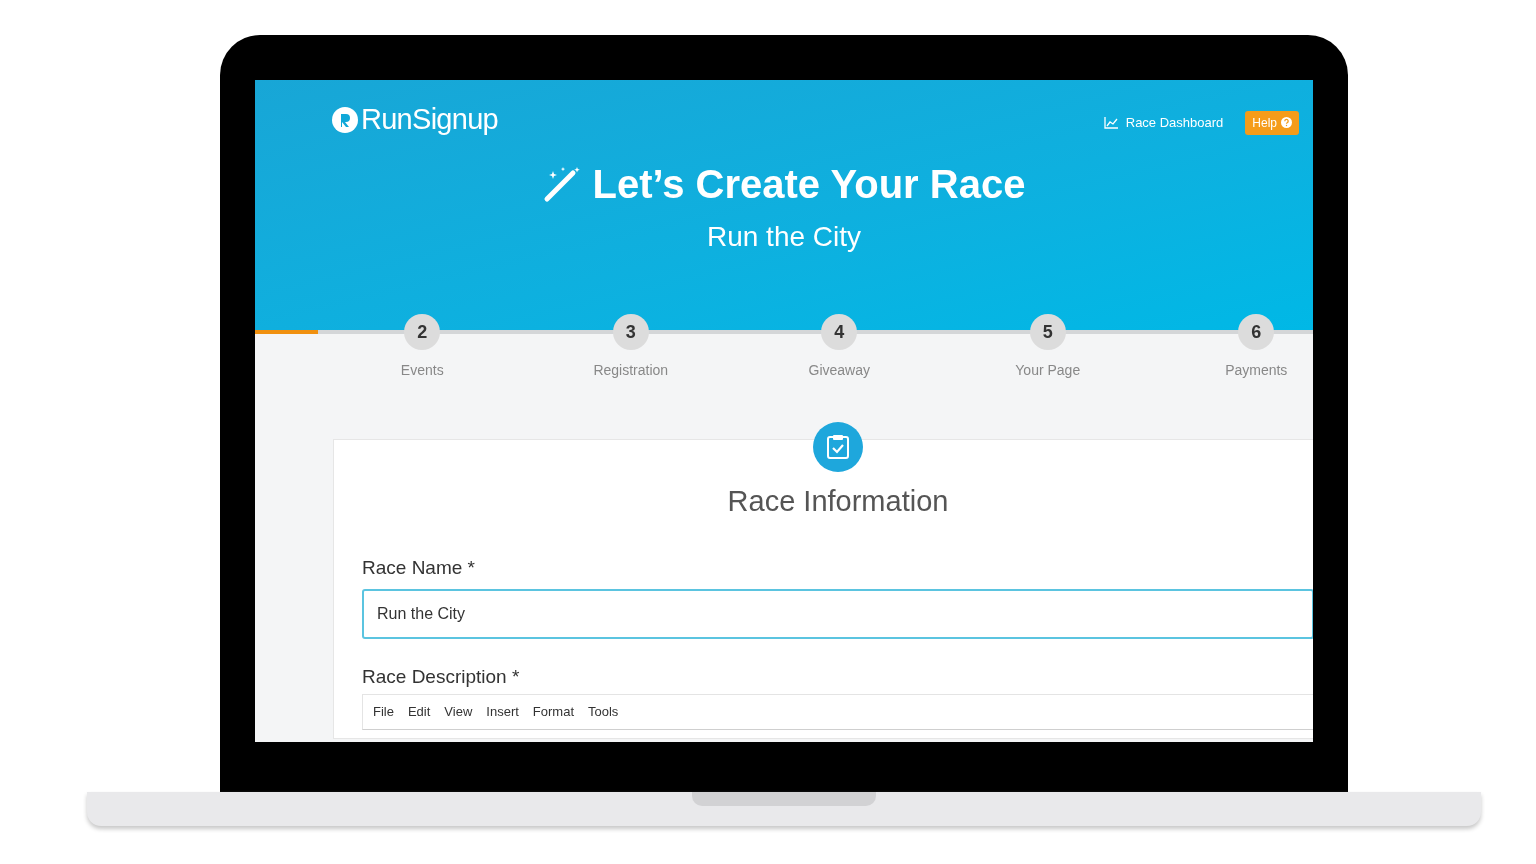 This screenshot has width=1536, height=864. I want to click on logo-icon, so click(345, 119).